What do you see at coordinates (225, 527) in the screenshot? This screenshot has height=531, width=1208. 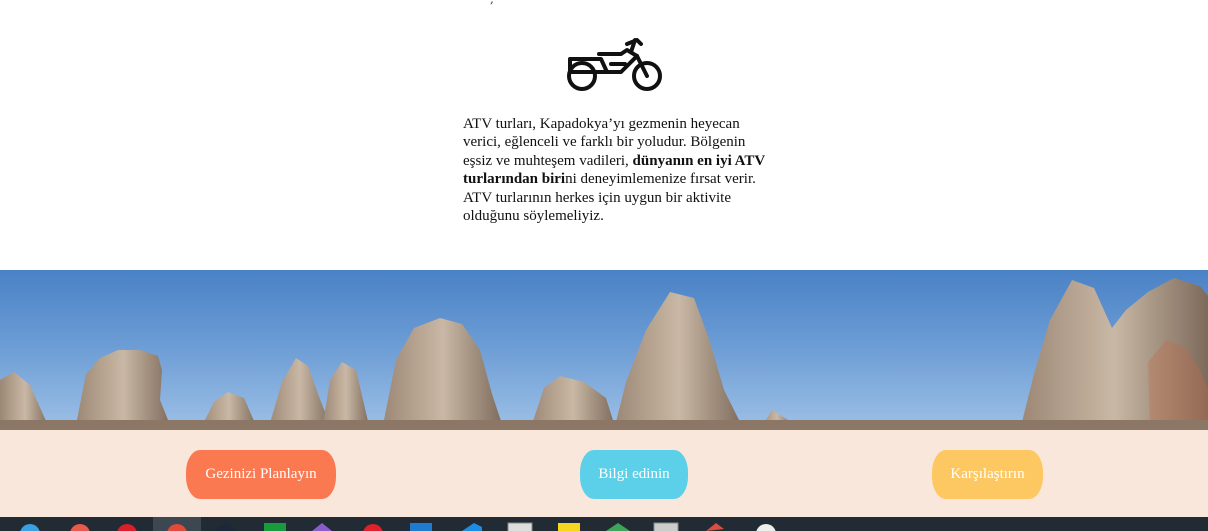 I see `steam-icon` at bounding box center [225, 527].